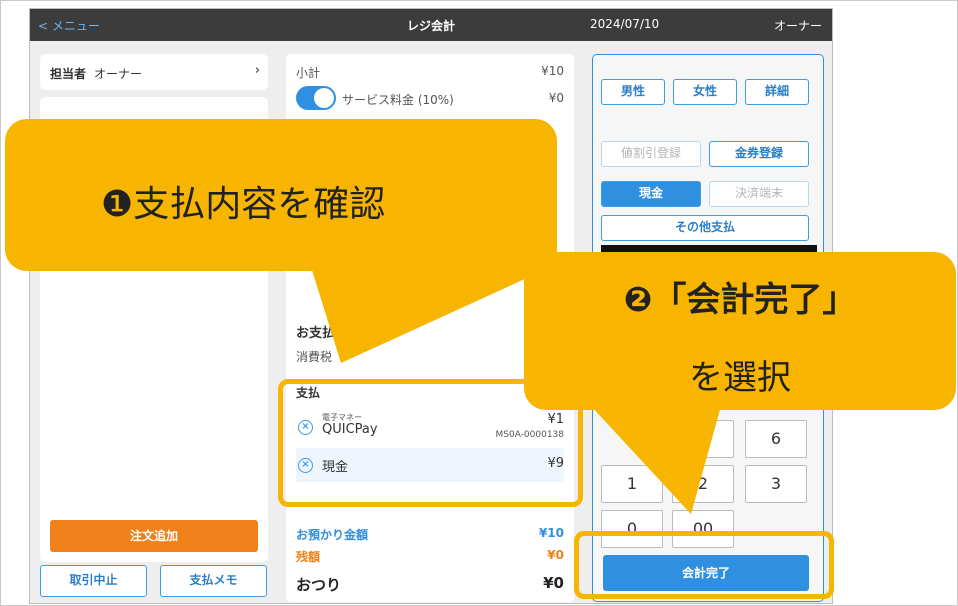  What do you see at coordinates (308, 557) in the screenshot?
I see `remaining-label: 残額` at bounding box center [308, 557].